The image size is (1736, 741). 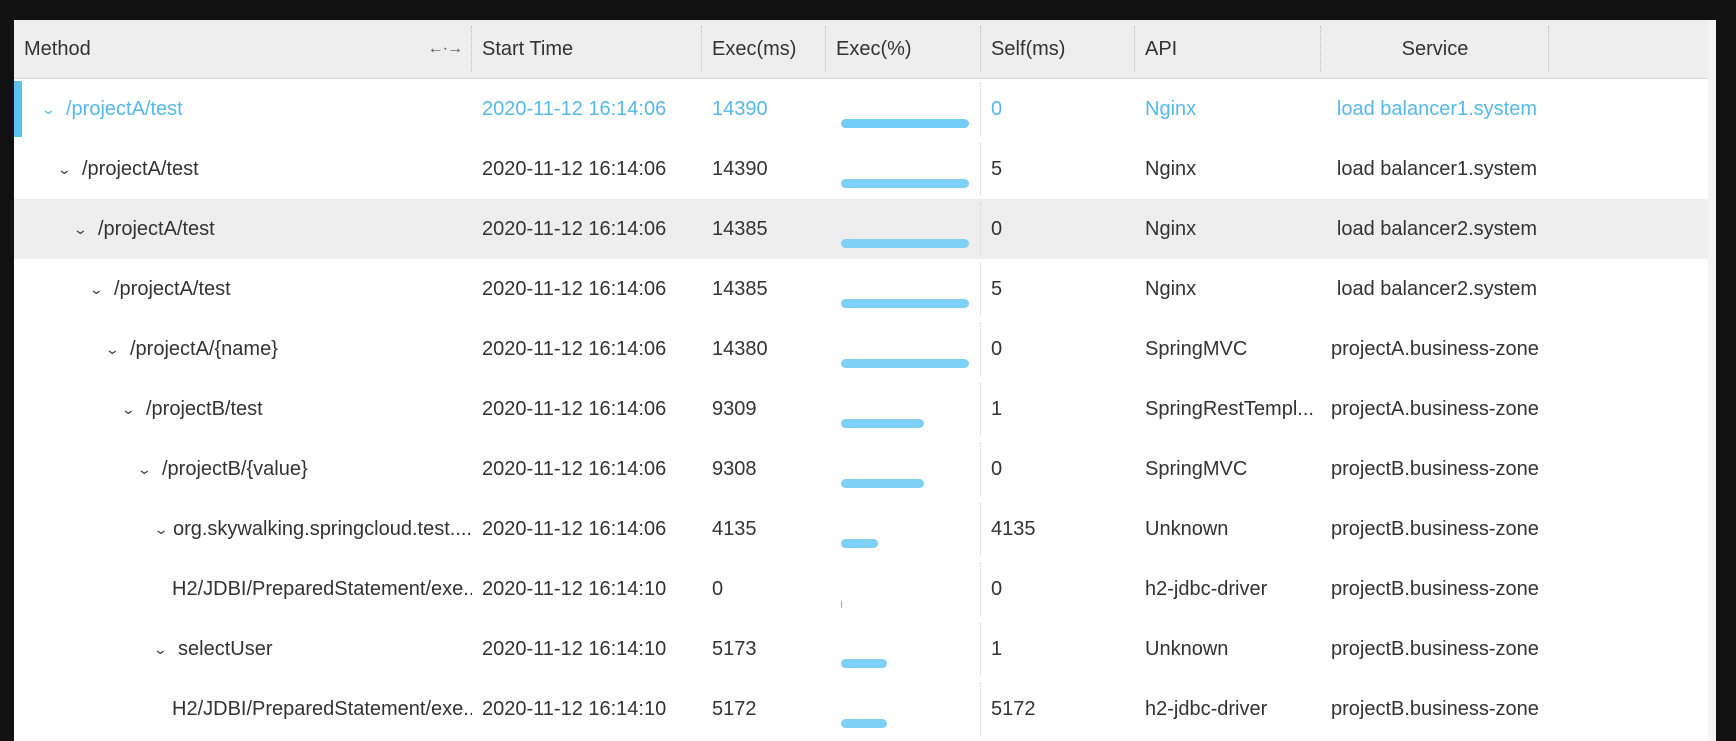 What do you see at coordinates (204, 349) in the screenshot?
I see `method-label: /projectA/{name}` at bounding box center [204, 349].